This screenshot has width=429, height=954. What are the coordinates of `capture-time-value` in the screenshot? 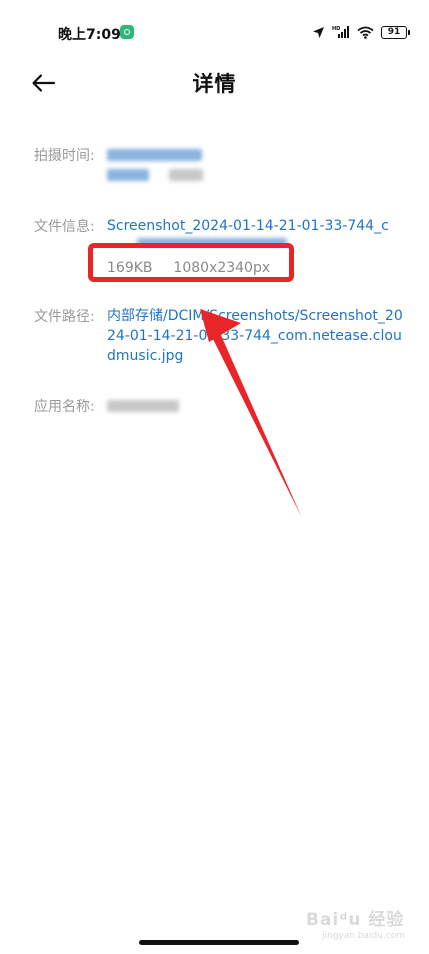 It's located at (257, 165).